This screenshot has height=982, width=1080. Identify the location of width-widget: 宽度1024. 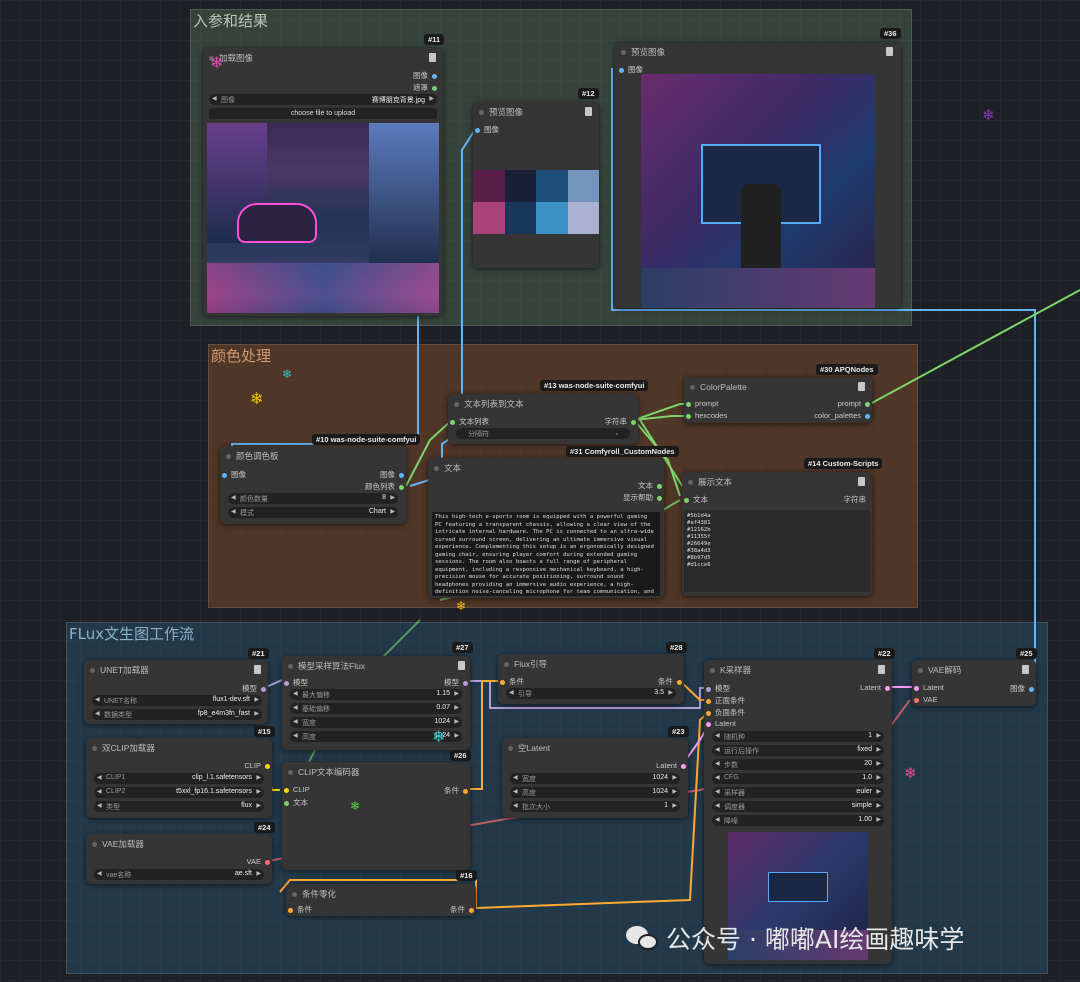
(376, 722).